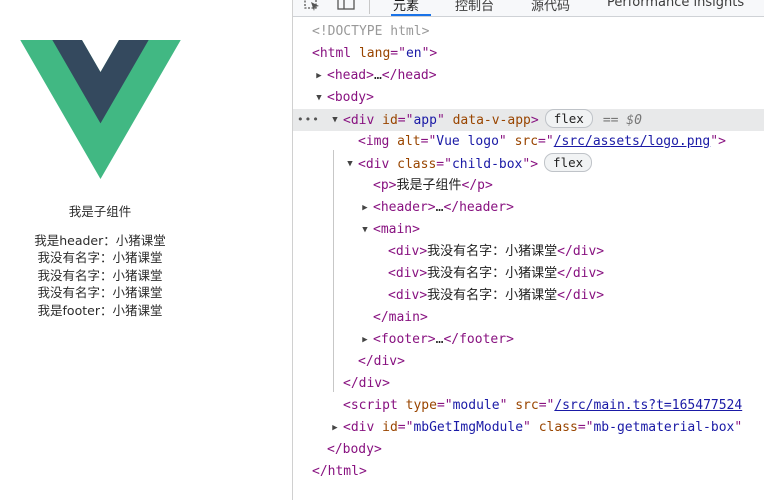 This screenshot has height=500, width=764. Describe the element at coordinates (491, 120) in the screenshot. I see `attr-name: data-v-app` at that location.